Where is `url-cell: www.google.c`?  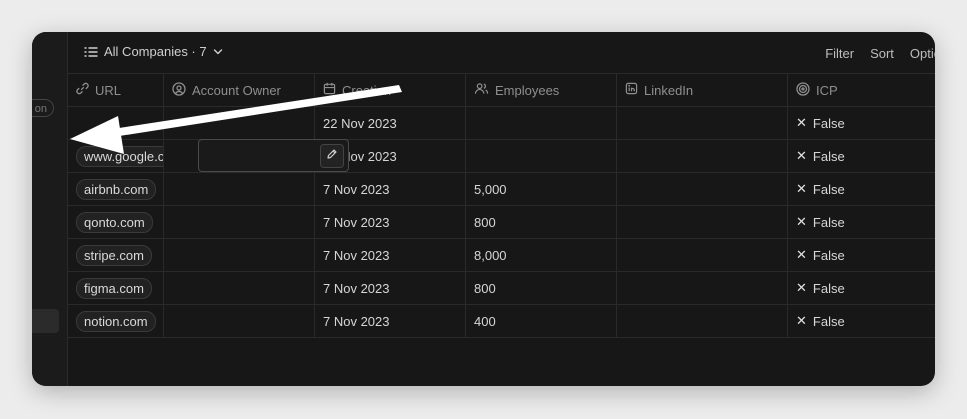
url-cell: www.google.c is located at coordinates (116, 156).